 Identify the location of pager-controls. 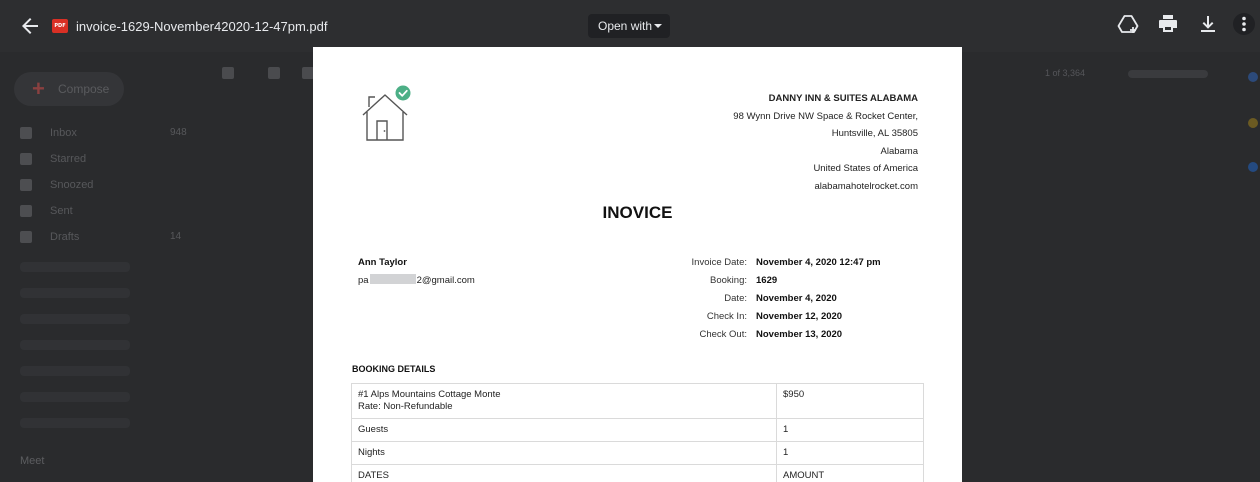
(1168, 74).